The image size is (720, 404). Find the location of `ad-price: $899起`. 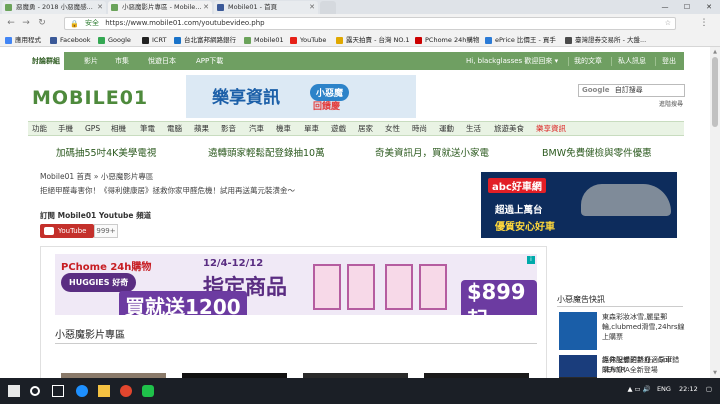

ad-price: $899起 is located at coordinates (499, 297).